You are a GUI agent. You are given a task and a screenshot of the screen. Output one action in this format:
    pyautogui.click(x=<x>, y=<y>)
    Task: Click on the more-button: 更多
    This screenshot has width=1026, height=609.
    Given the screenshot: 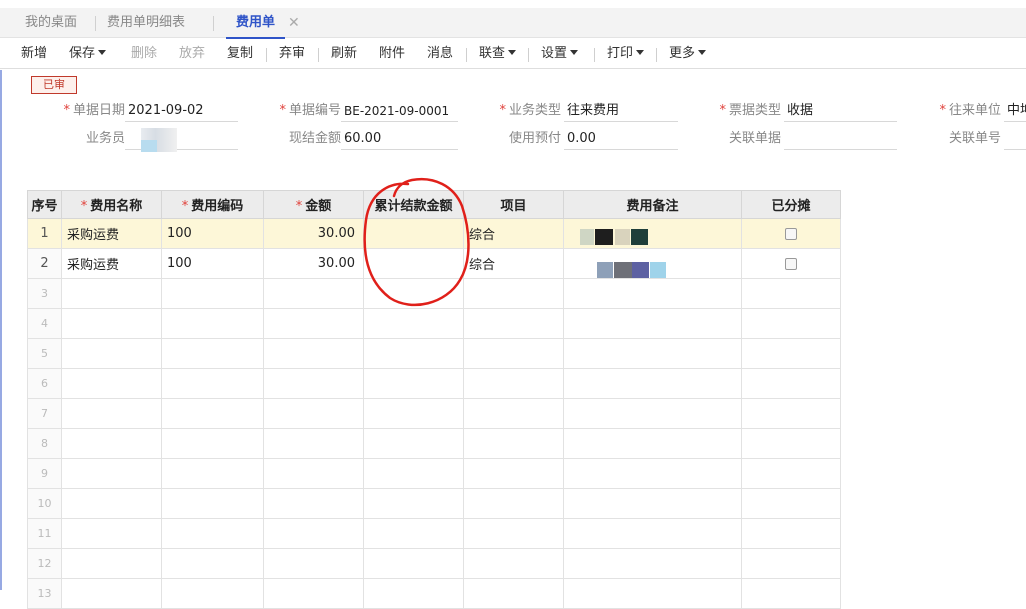 What is the action you would take?
    pyautogui.click(x=688, y=54)
    